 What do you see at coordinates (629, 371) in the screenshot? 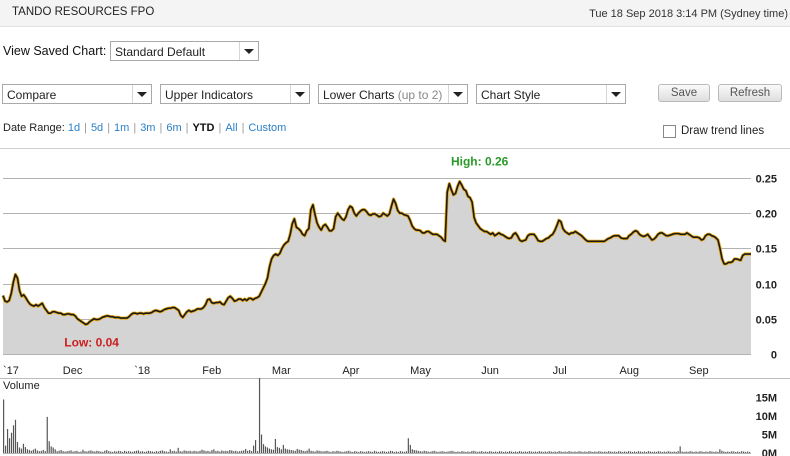
I see `x-tick-label: Aug` at bounding box center [629, 371].